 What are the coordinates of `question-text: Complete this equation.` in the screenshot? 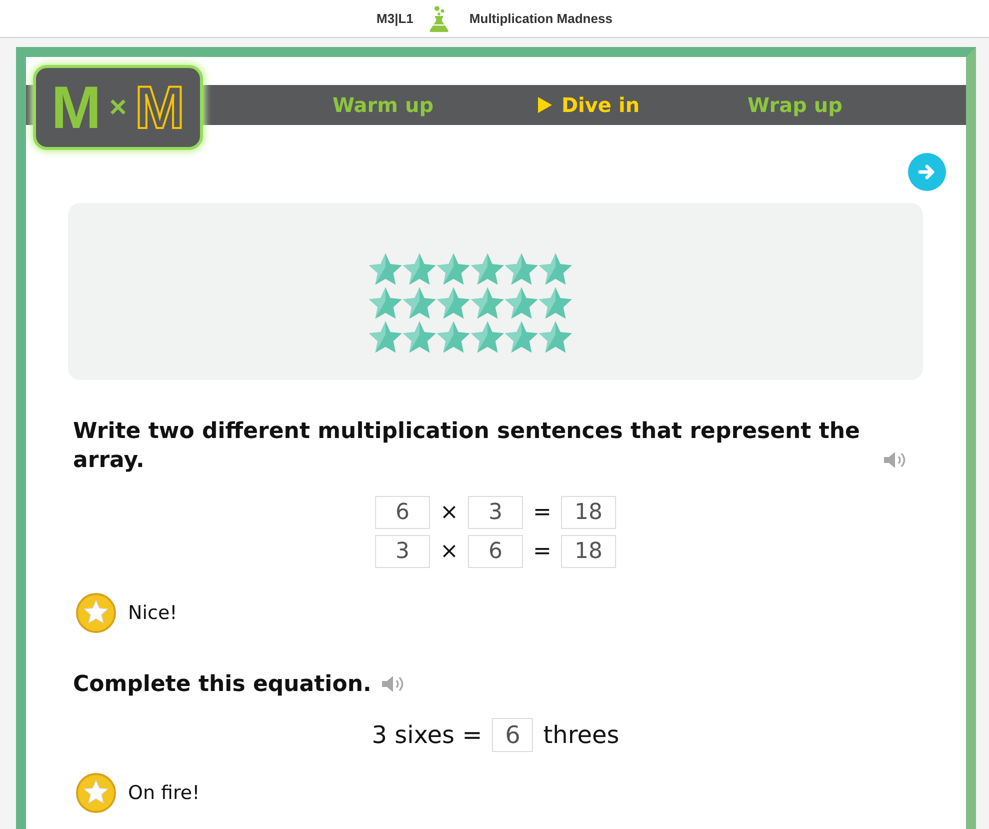 It's located at (222, 685).